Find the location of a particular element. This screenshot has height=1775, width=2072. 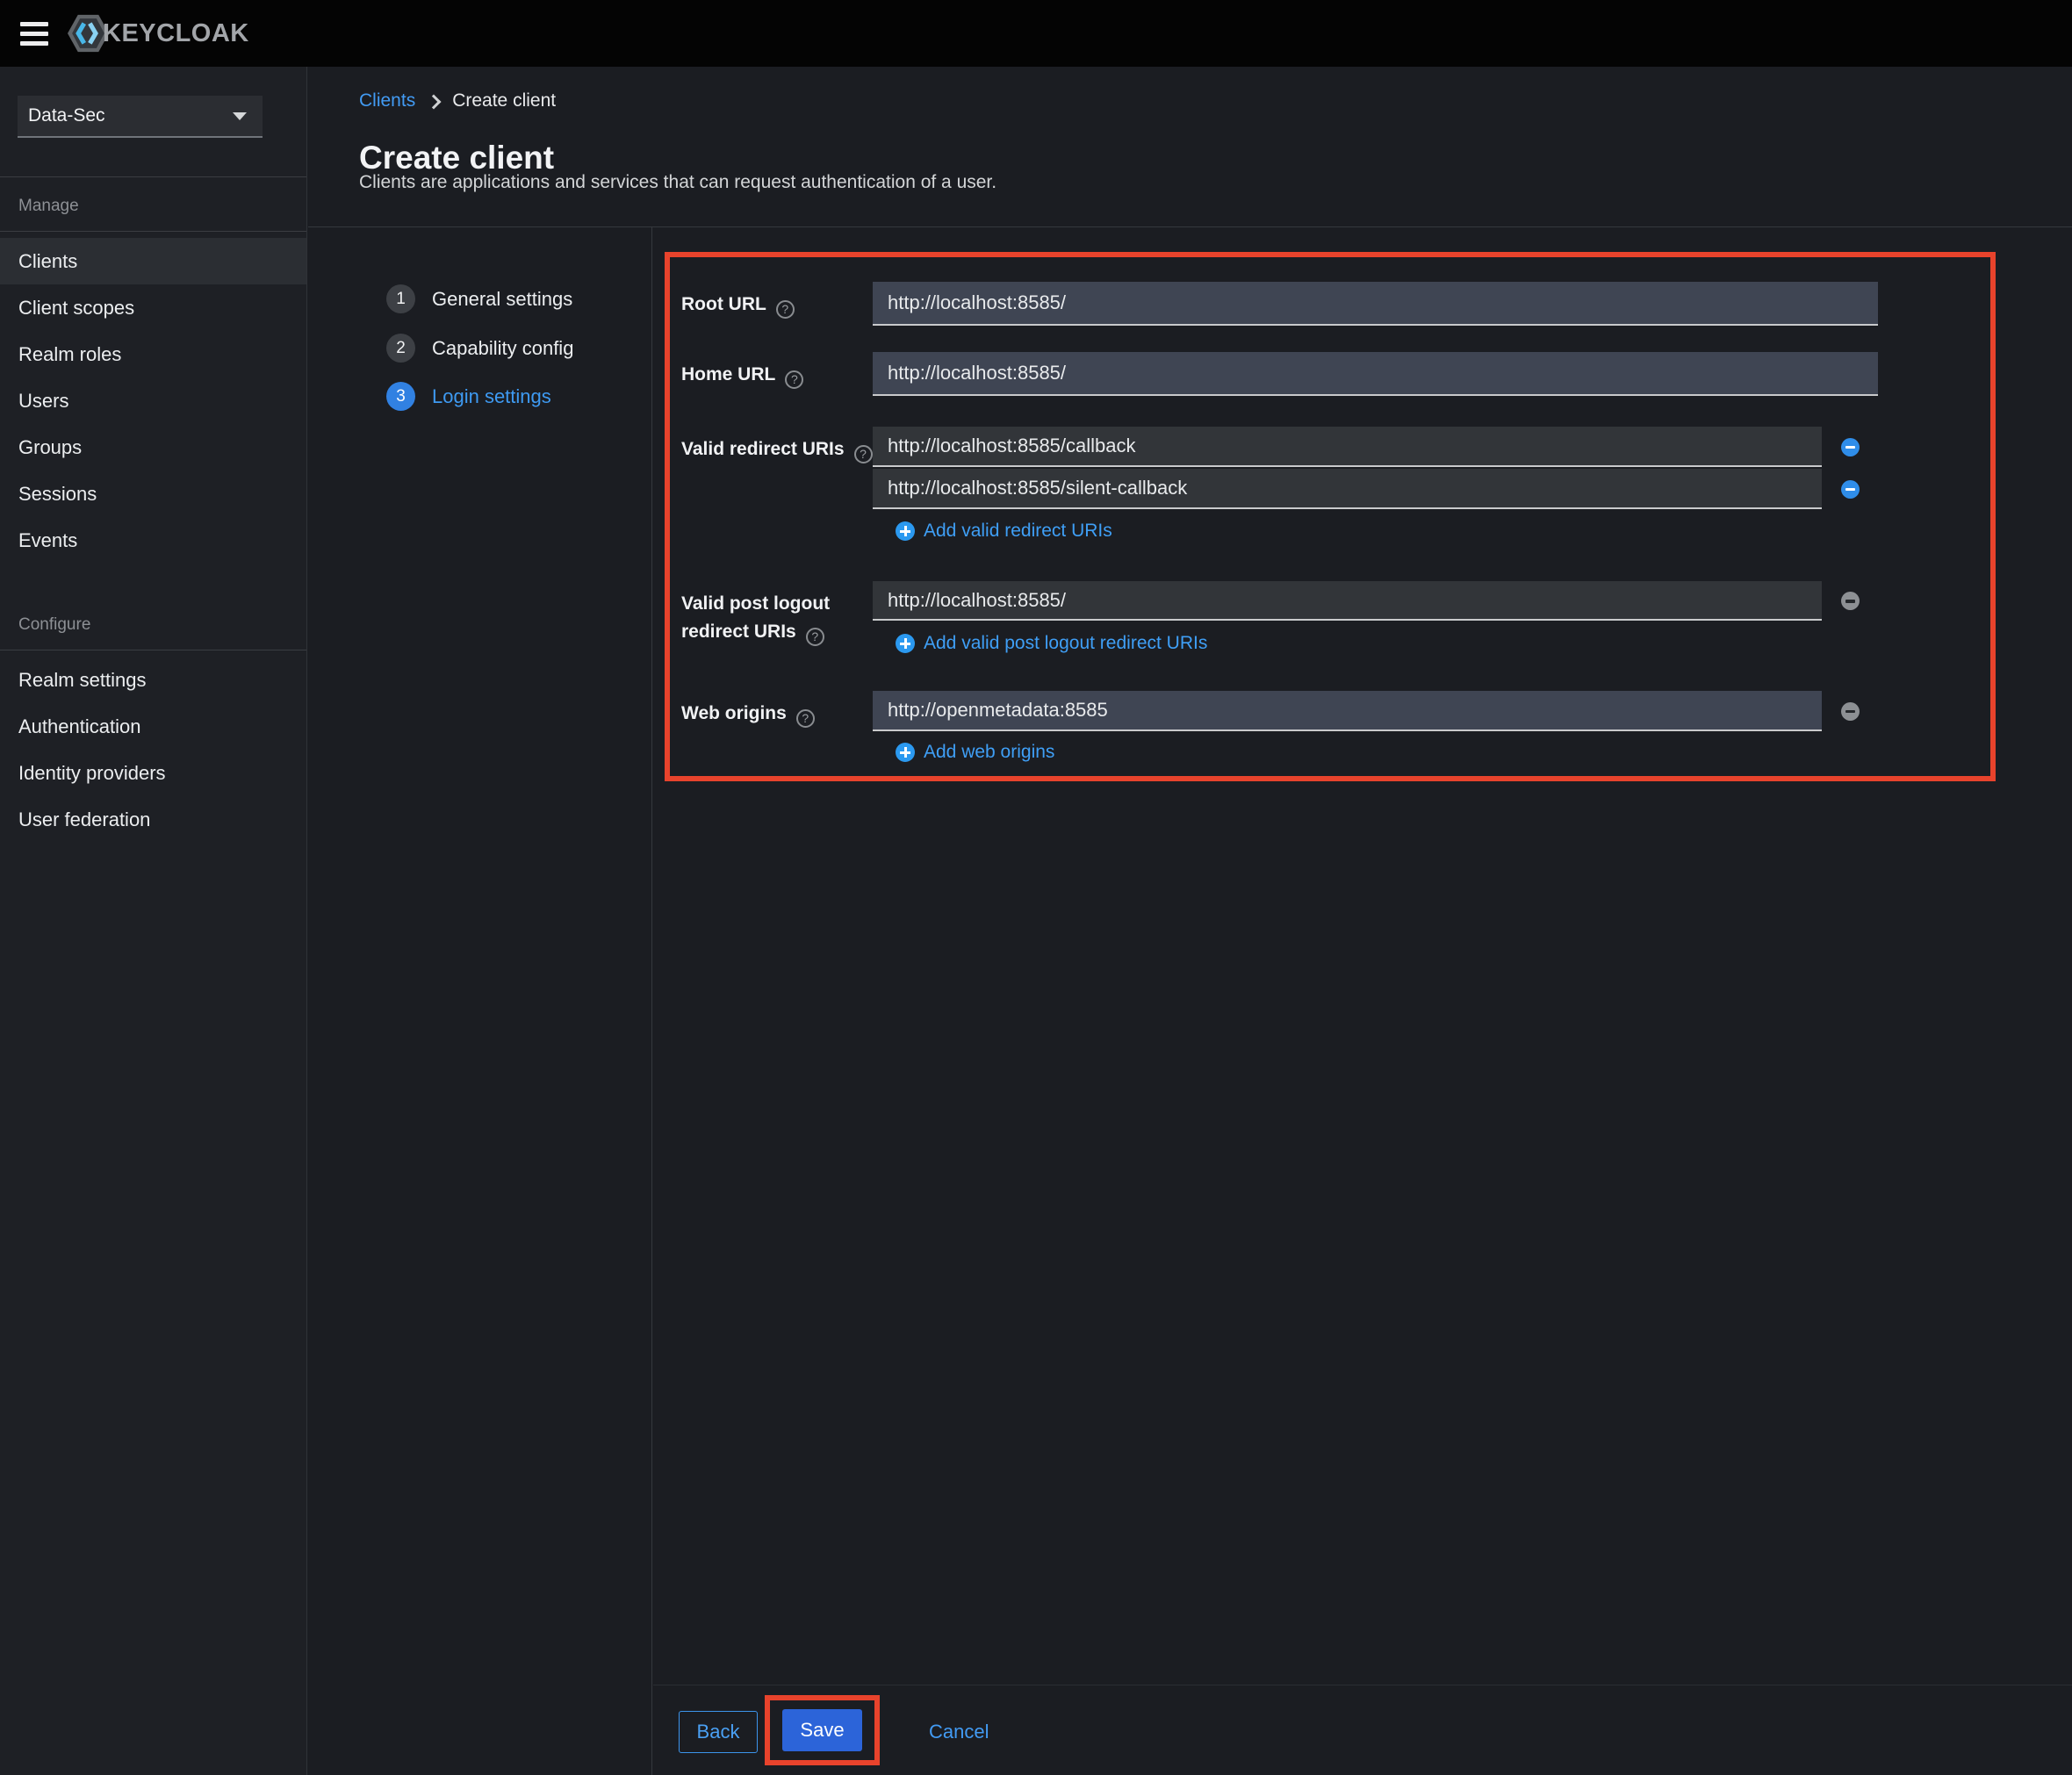

root-url-label: Root URL is located at coordinates (777, 304).